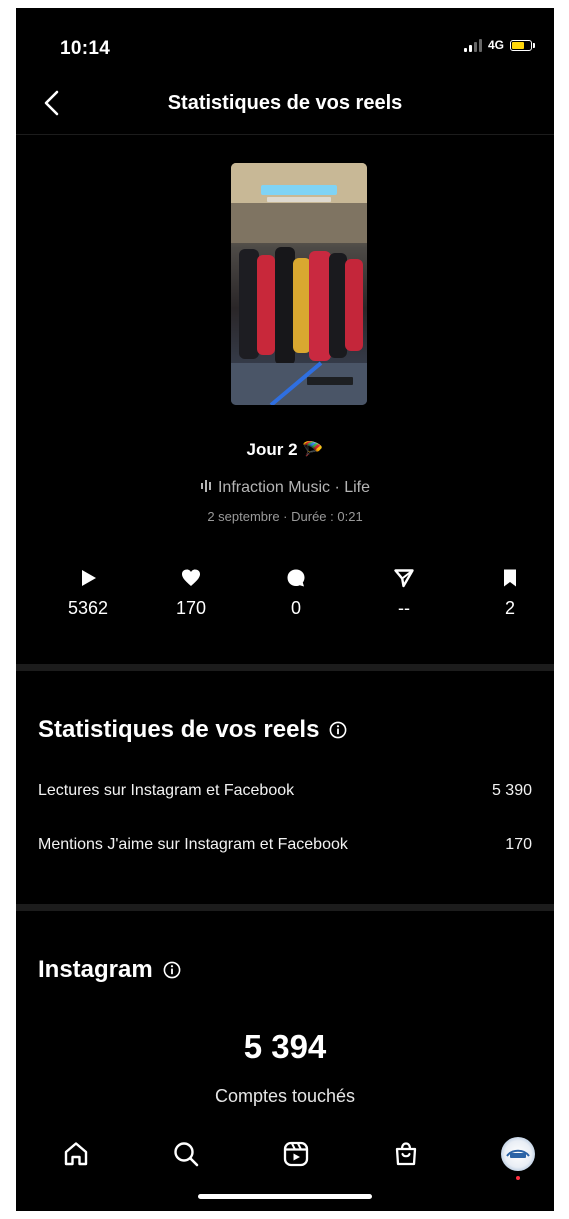 The image size is (569, 1219). I want to click on audio-waveform-icon, so click(205, 486).